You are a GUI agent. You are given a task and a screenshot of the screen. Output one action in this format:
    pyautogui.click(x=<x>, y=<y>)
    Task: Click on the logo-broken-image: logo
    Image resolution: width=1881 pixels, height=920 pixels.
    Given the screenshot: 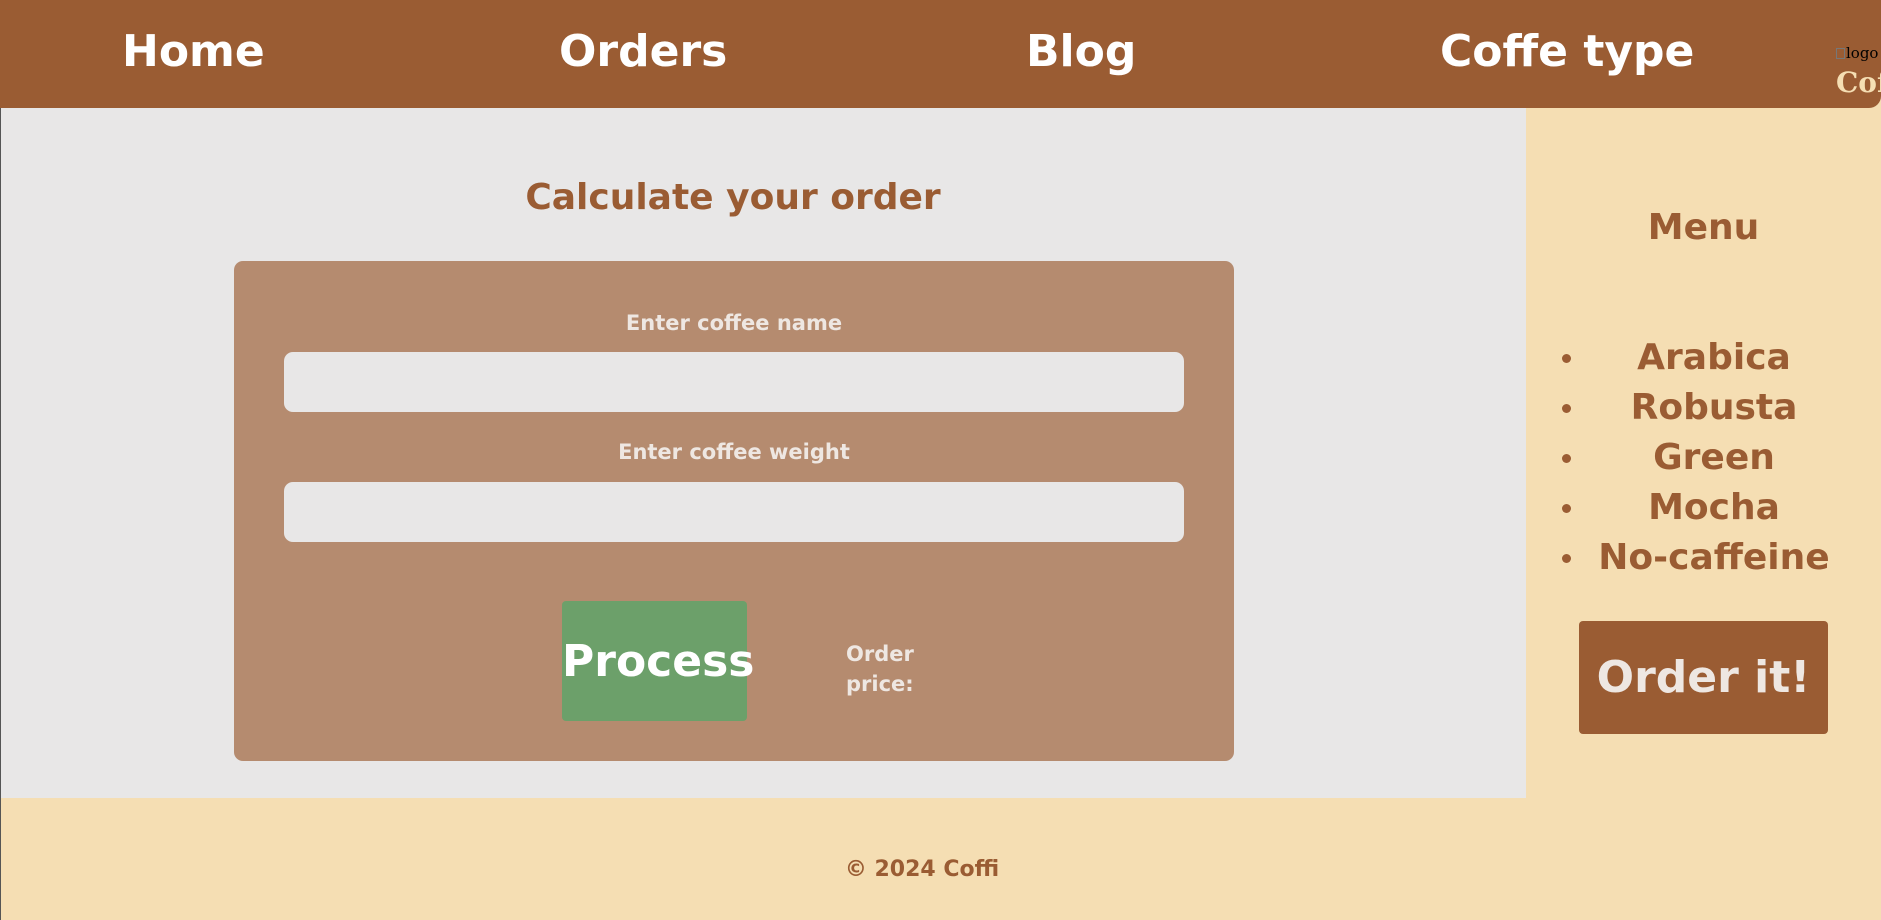 What is the action you would take?
    pyautogui.click(x=1857, y=53)
    